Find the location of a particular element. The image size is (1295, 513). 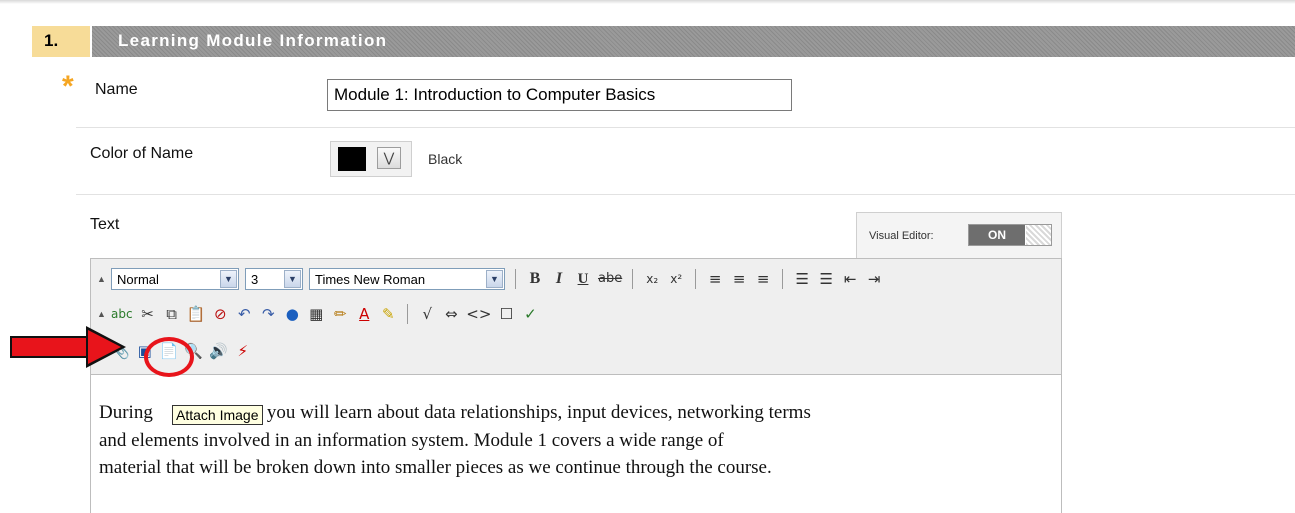

section-number: 1. is located at coordinates (61, 41).